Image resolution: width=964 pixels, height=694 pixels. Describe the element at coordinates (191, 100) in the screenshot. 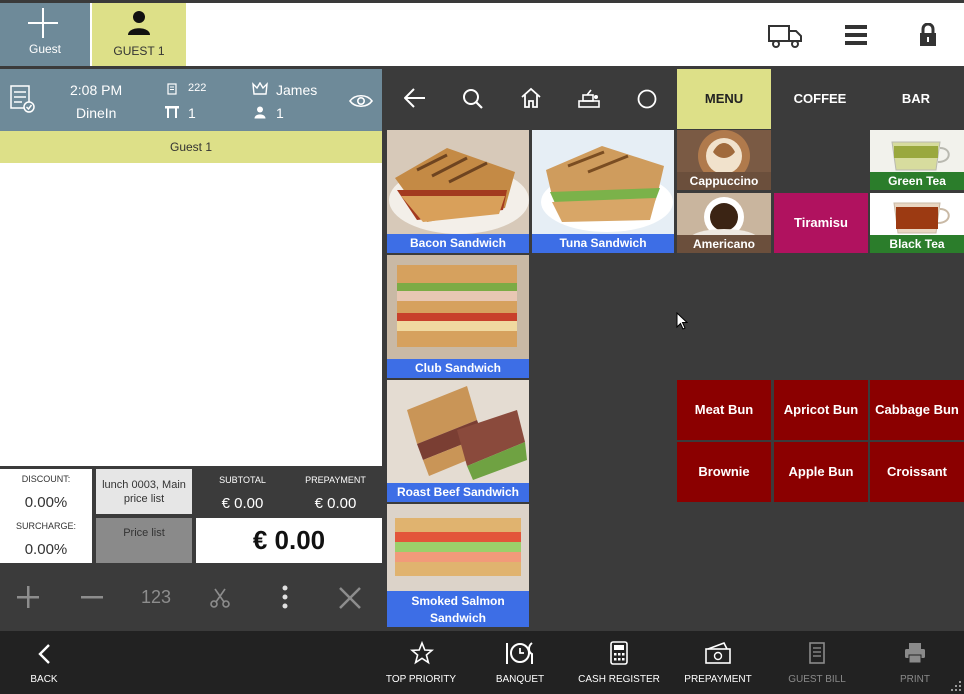

I see `order-info-bar: 2:08 PM DineIn 222 1 James 1` at that location.